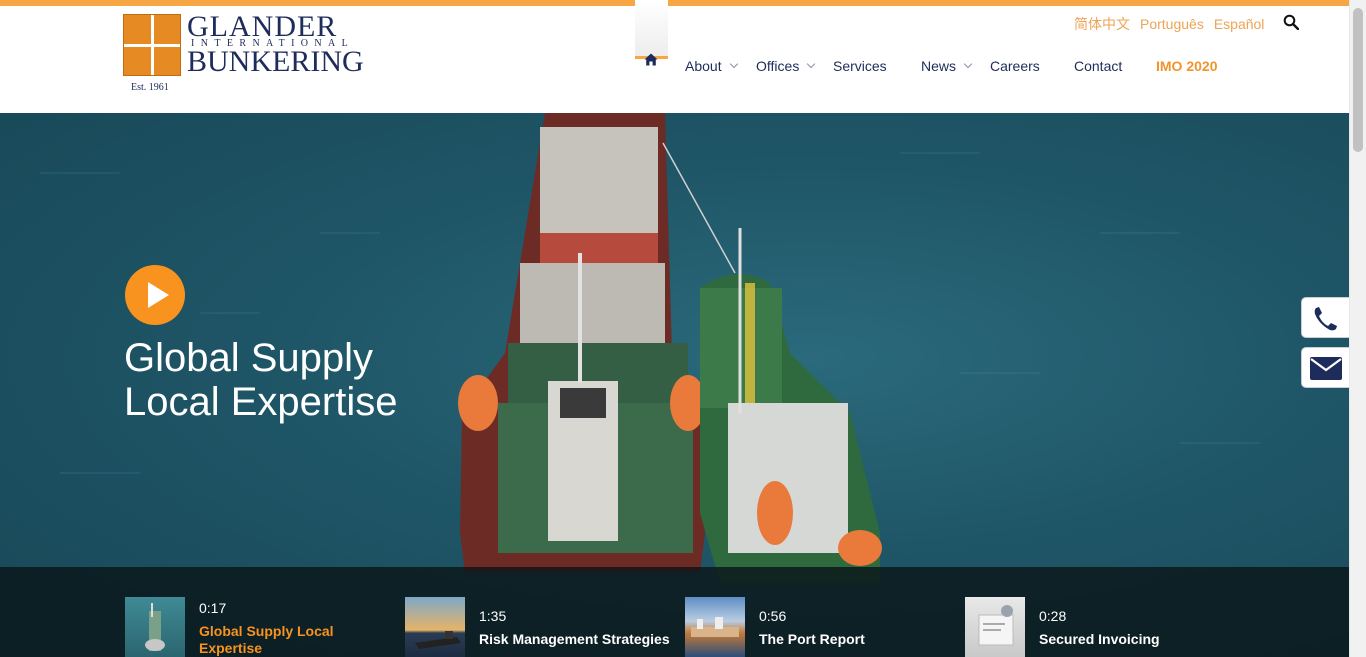  What do you see at coordinates (812, 639) in the screenshot?
I see `video-title: The Port Report` at bounding box center [812, 639].